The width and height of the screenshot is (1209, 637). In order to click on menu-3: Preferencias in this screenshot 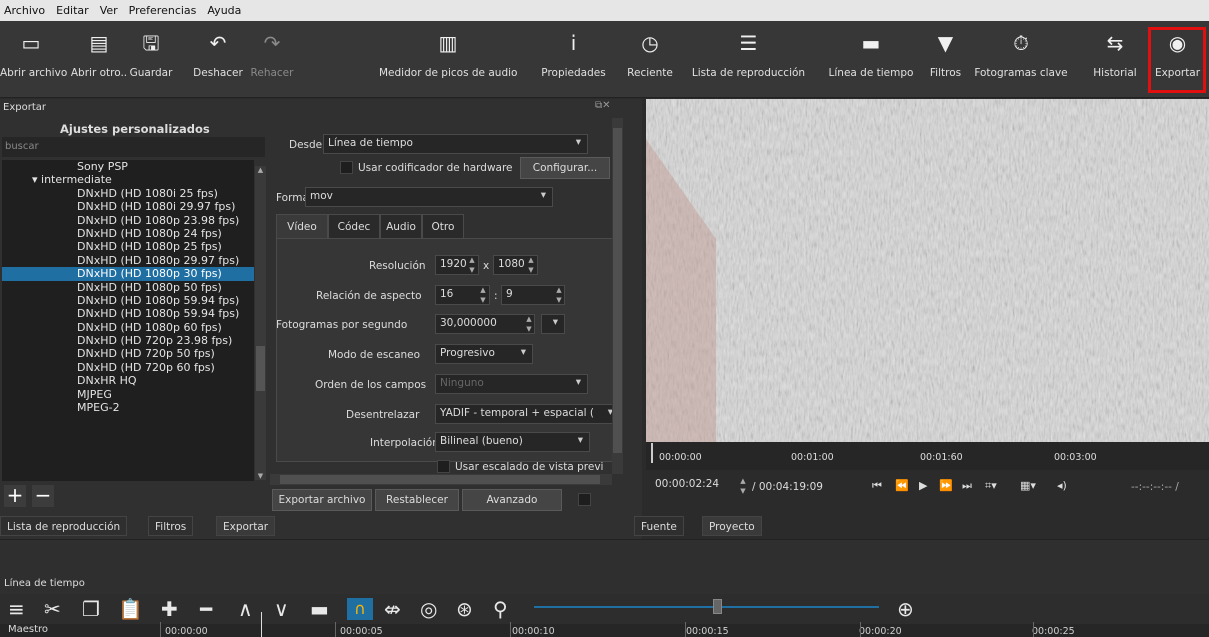, I will do `click(163, 10)`.